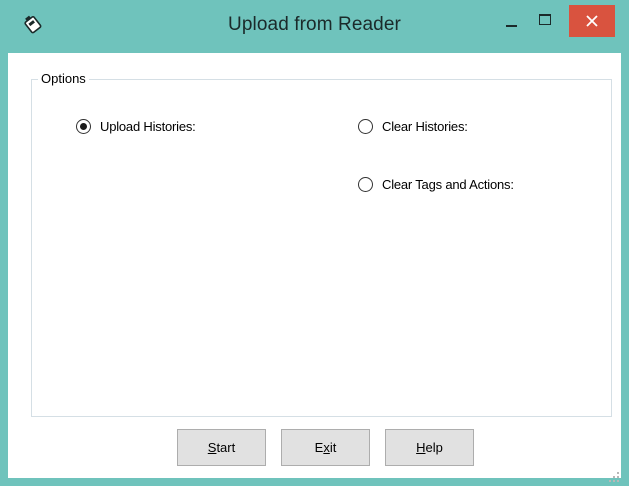  What do you see at coordinates (511, 26) in the screenshot?
I see `minimize-icon` at bounding box center [511, 26].